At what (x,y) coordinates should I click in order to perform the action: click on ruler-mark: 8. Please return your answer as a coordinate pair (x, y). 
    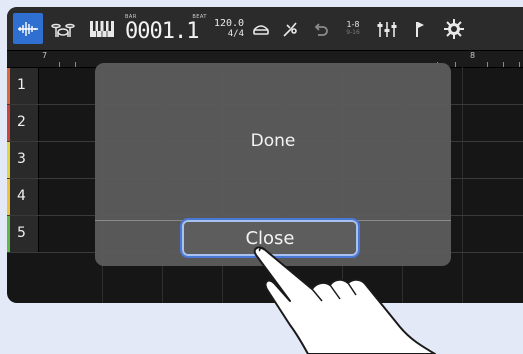
    Looking at the image, I should click on (473, 55).